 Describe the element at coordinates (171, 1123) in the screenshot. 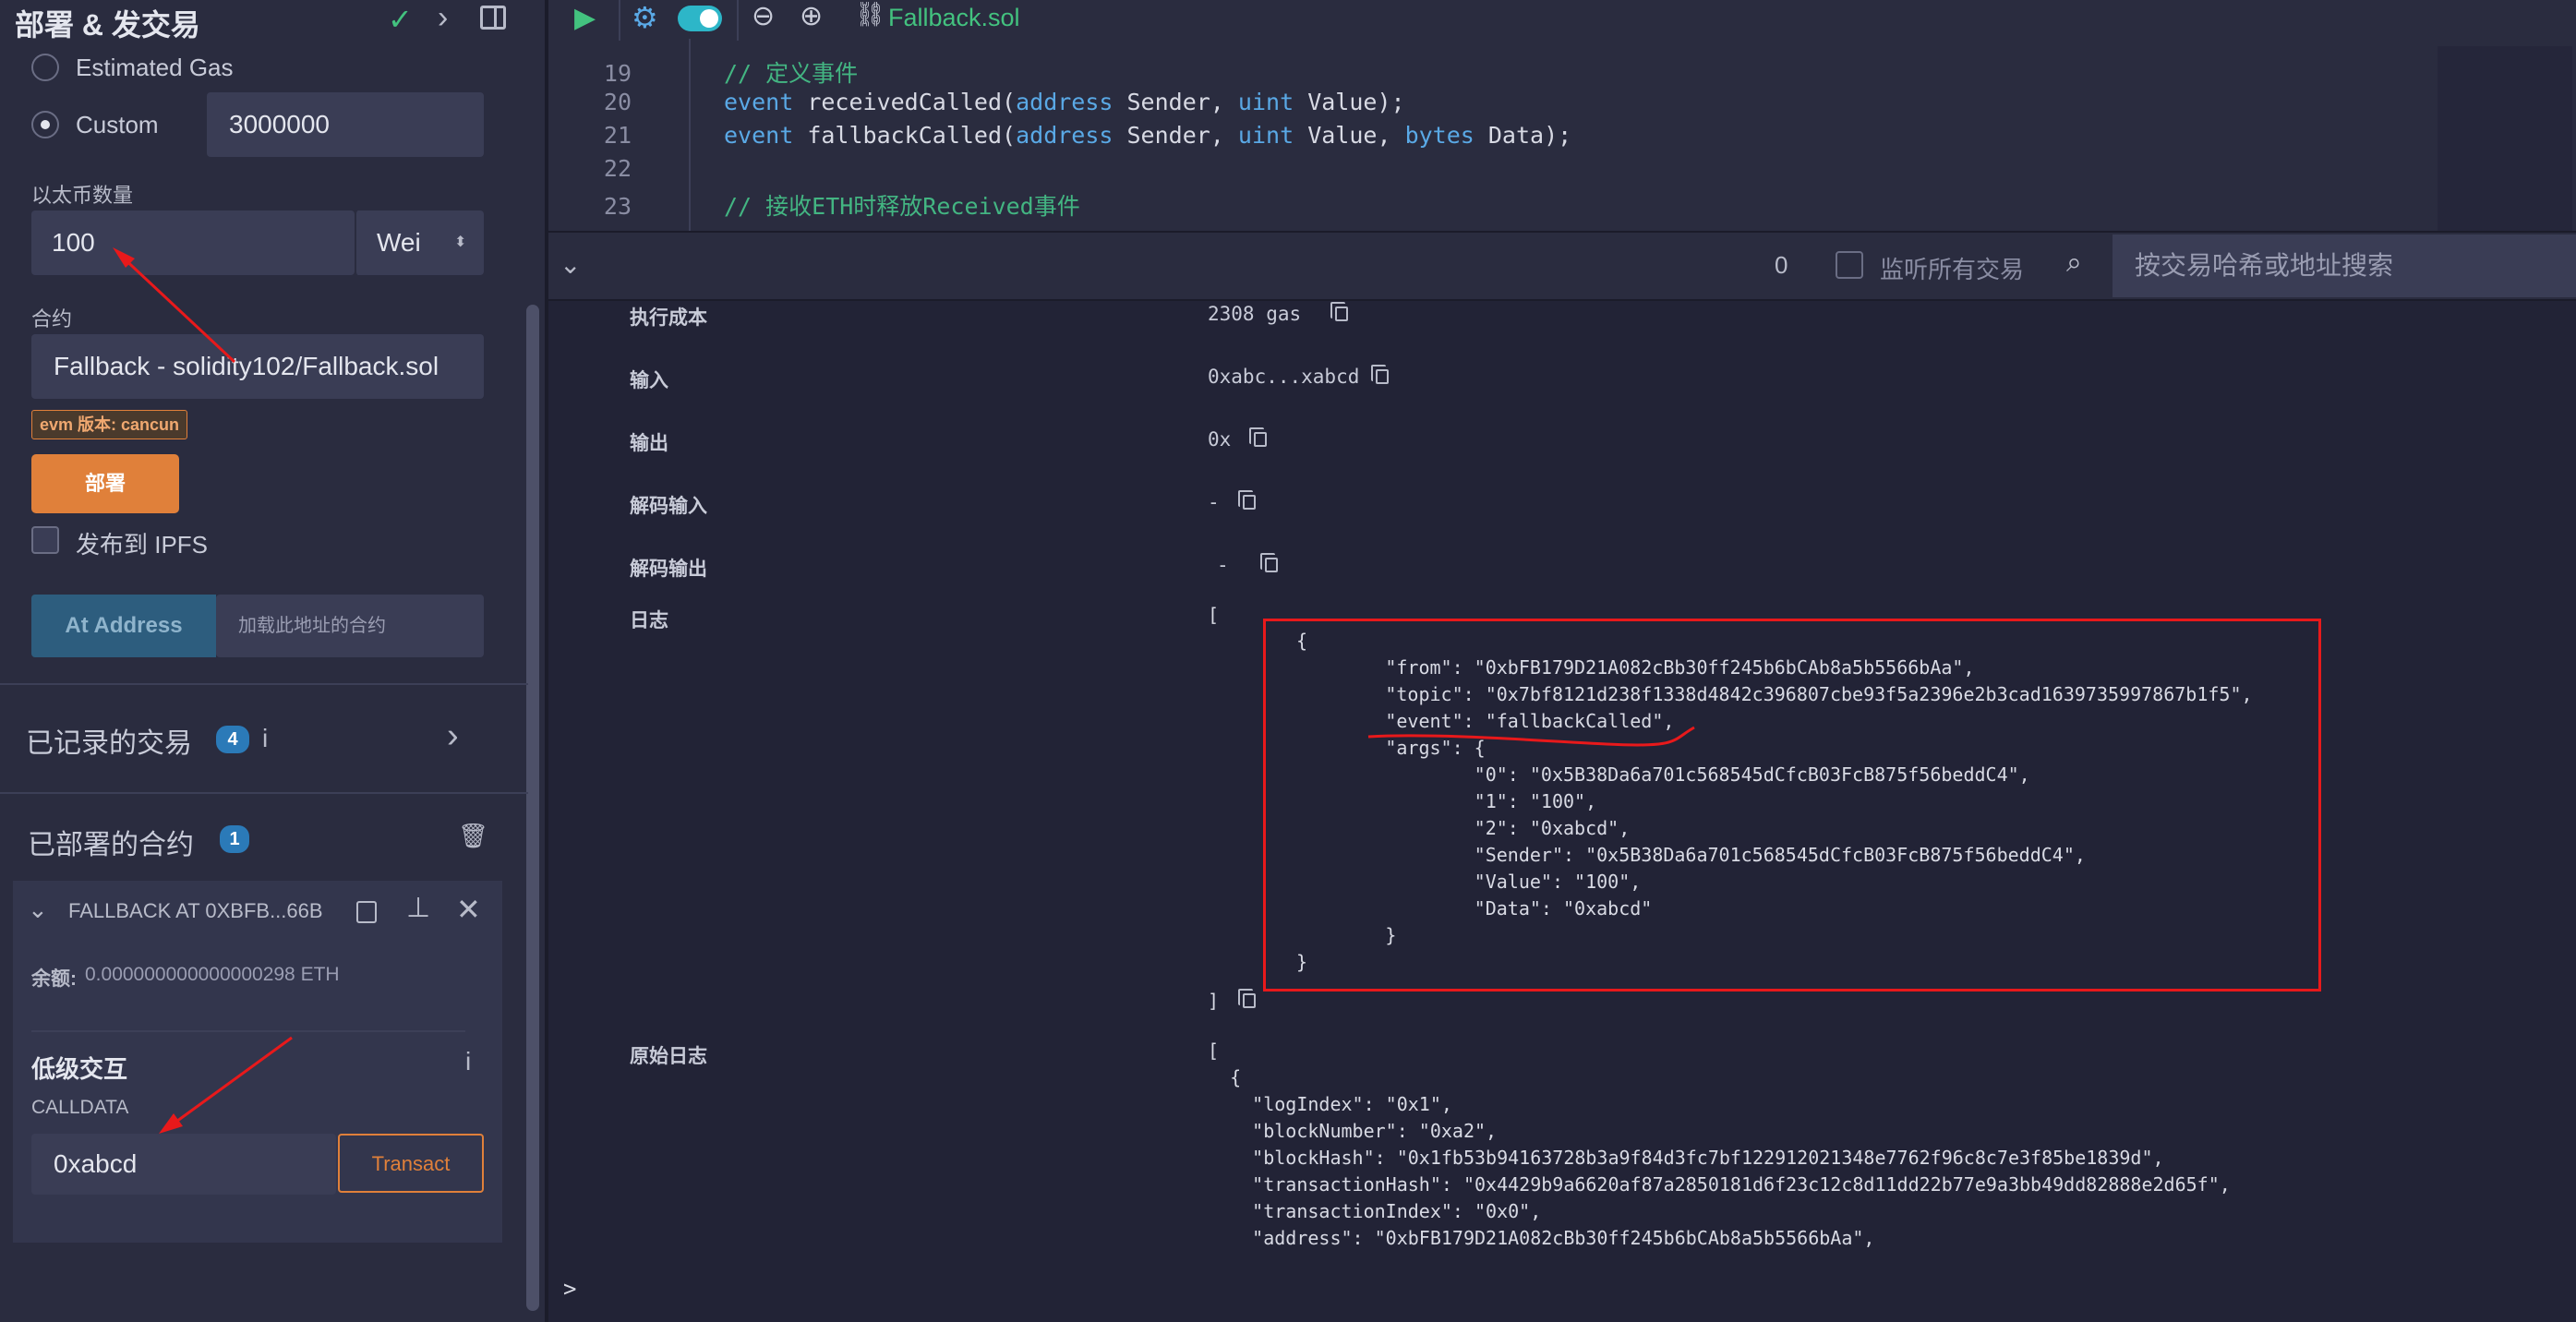

I see `arrow-head` at that location.